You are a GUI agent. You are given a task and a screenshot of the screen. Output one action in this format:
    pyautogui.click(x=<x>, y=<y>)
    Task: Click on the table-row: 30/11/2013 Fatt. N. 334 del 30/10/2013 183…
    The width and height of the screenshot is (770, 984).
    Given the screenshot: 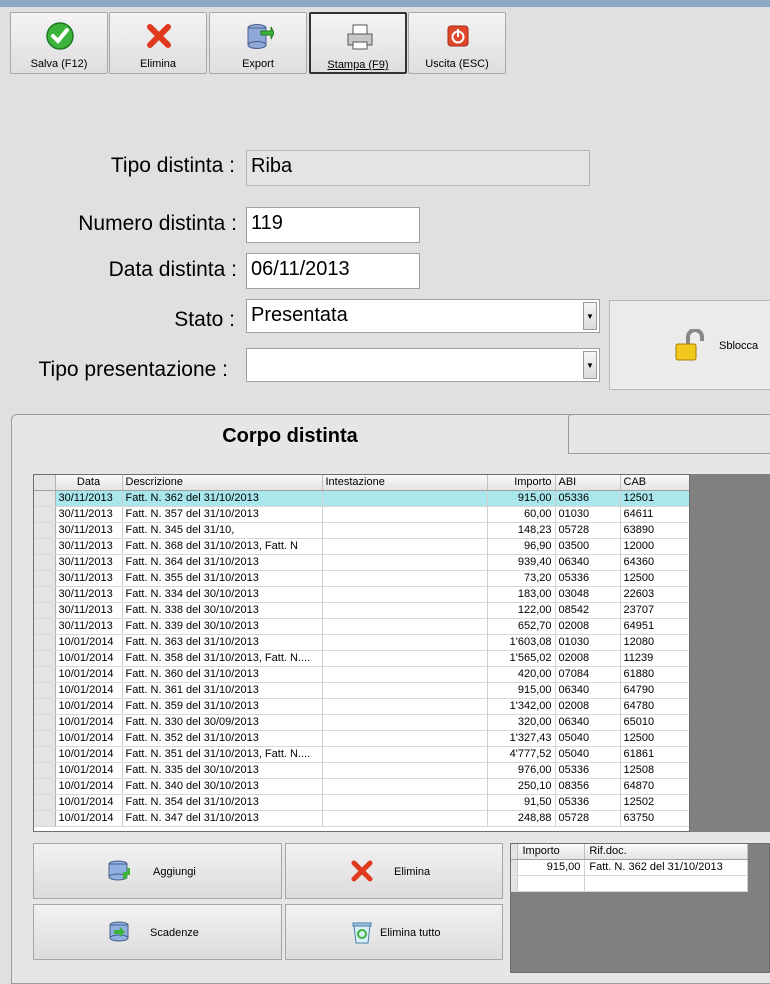 What is the action you would take?
    pyautogui.click(x=361, y=594)
    